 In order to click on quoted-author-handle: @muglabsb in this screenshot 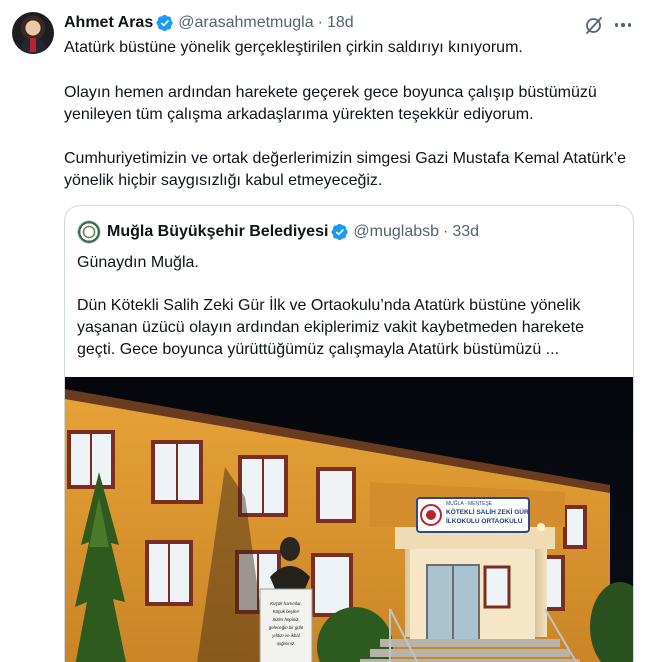, I will do `click(396, 231)`.